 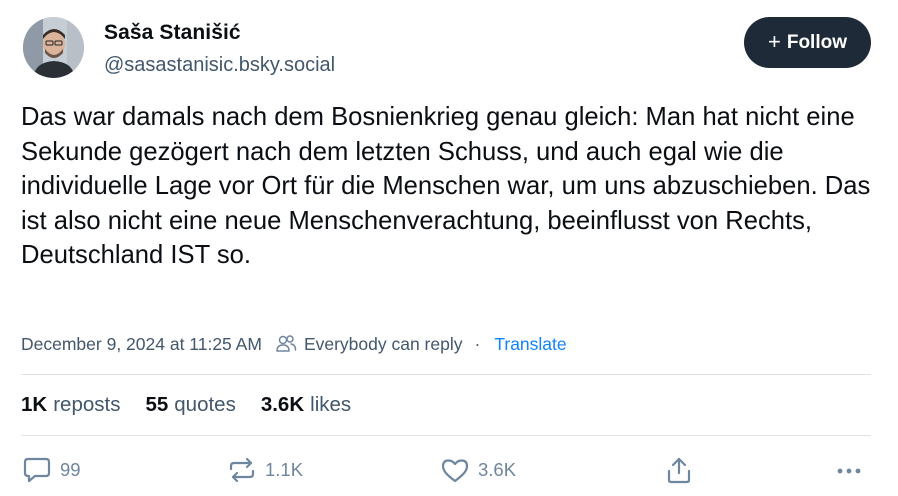 I want to click on reply-button: 99, so click(x=51, y=470).